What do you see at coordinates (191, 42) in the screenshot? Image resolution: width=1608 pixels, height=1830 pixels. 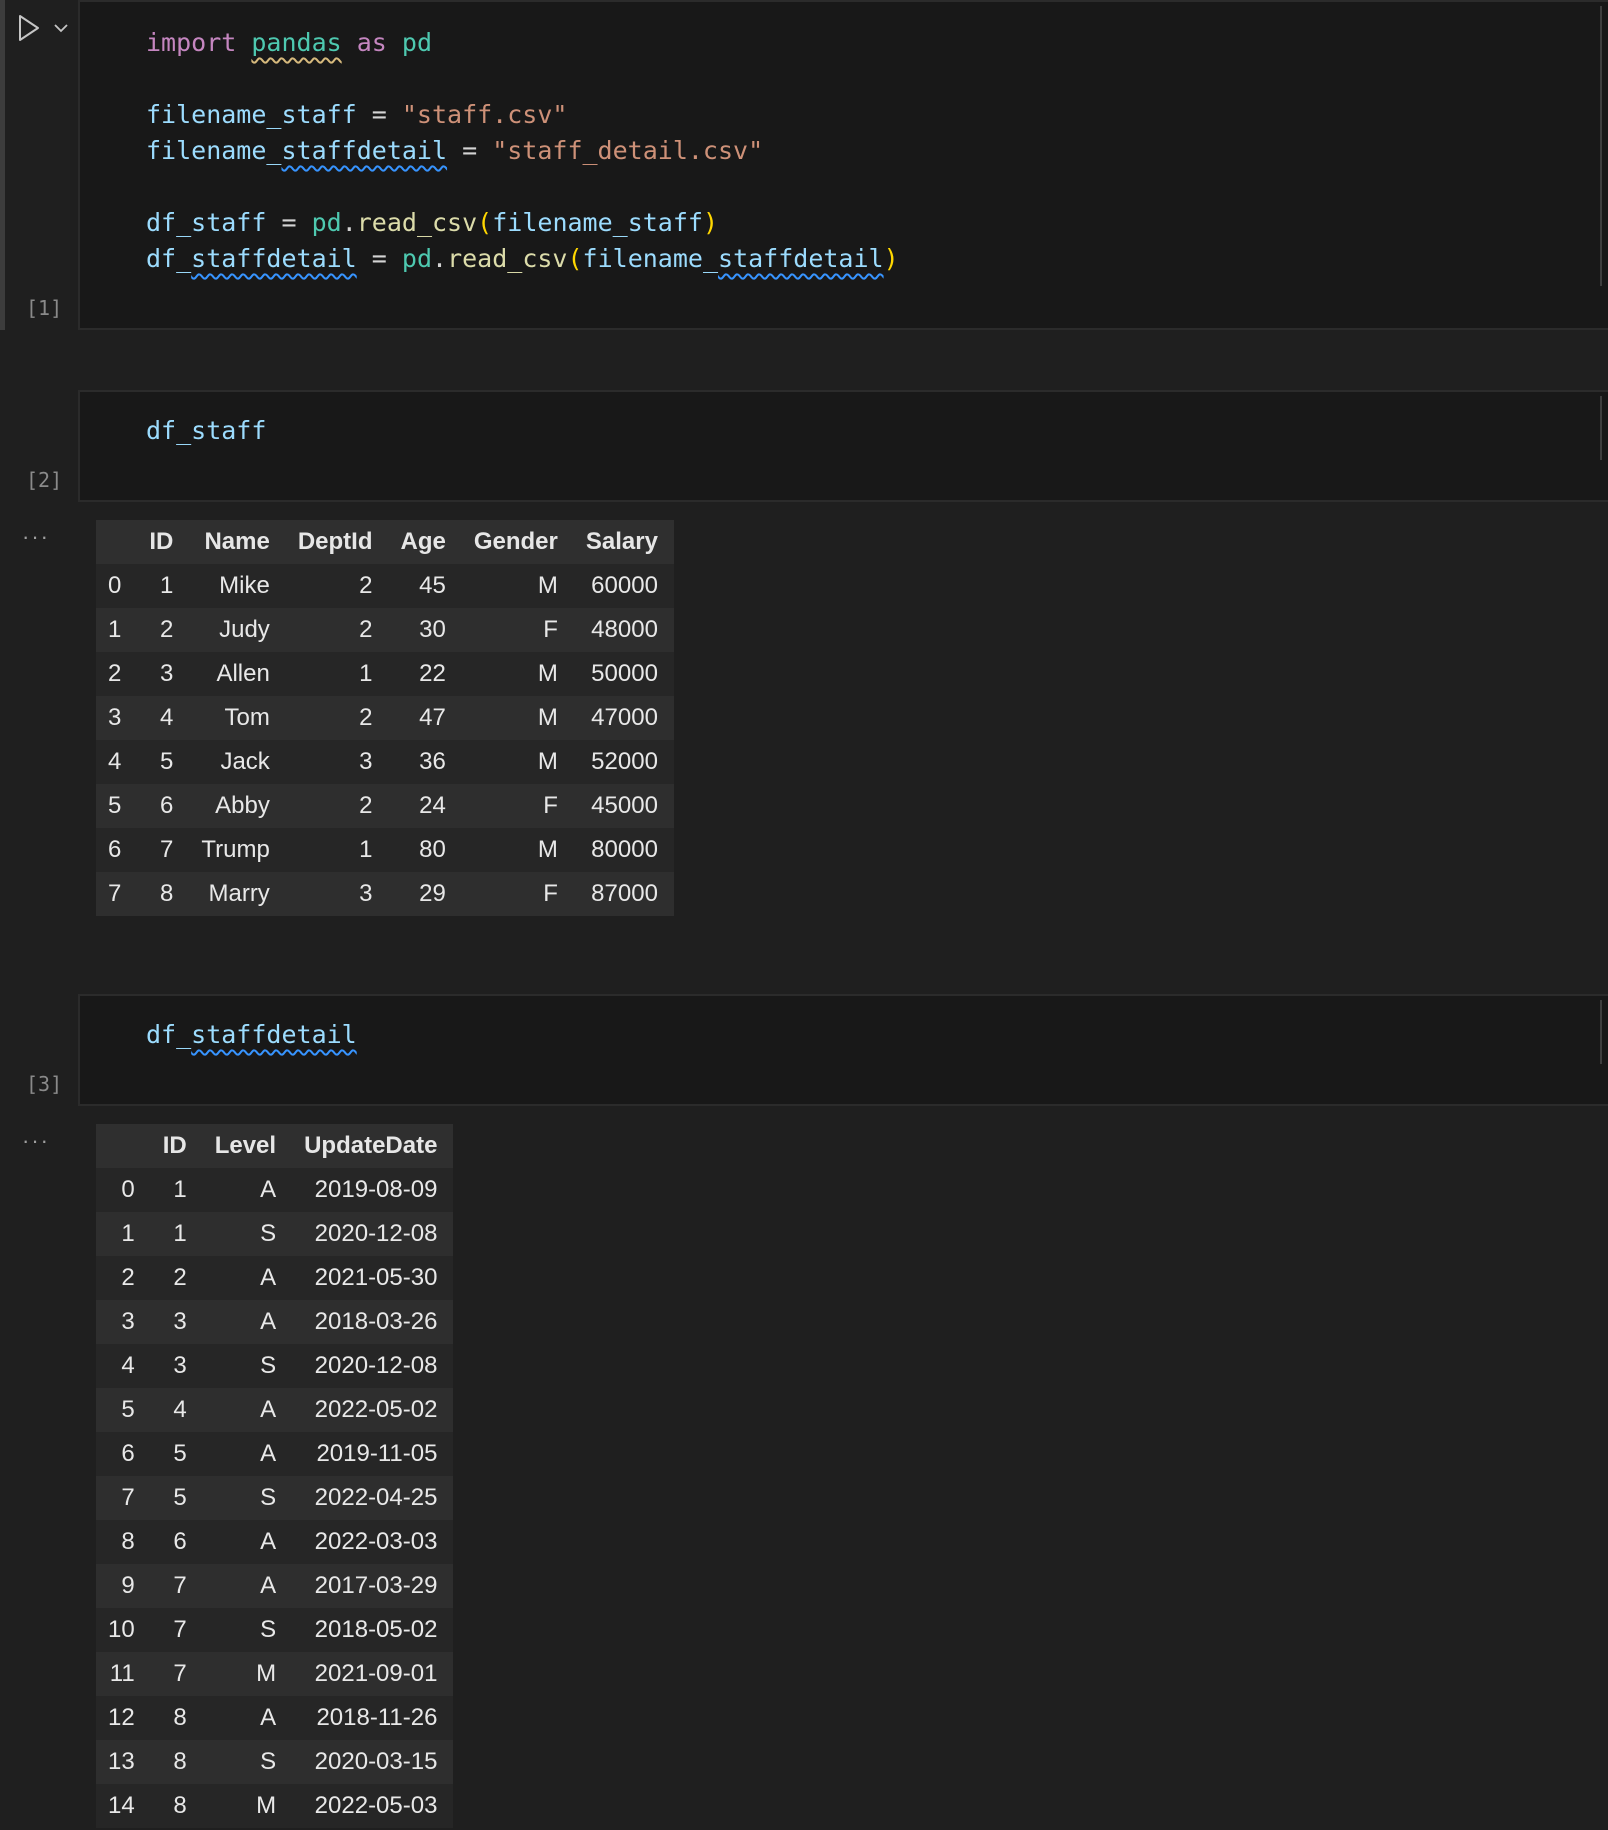 I see `keyword-import: import` at bounding box center [191, 42].